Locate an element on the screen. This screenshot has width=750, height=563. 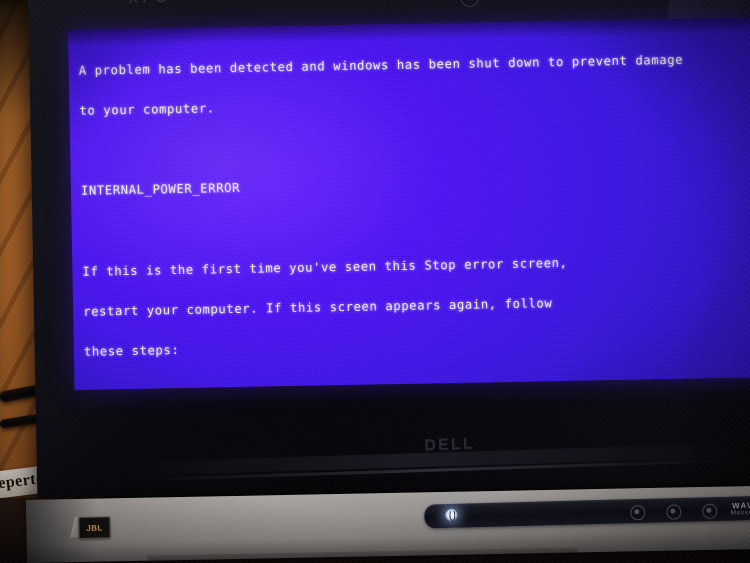
waves-maxxaudio-badge: WAVES MaxxAudio is located at coordinates (738, 509).